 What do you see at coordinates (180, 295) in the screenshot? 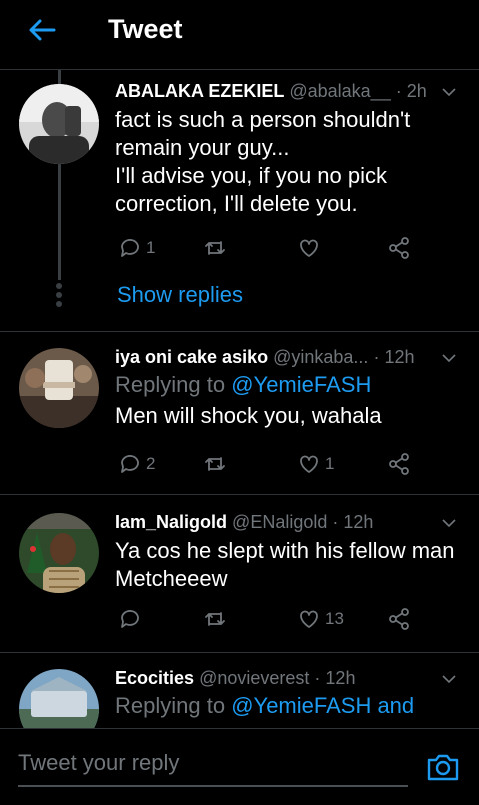
I see `show-replies-link: Show replies` at bounding box center [180, 295].